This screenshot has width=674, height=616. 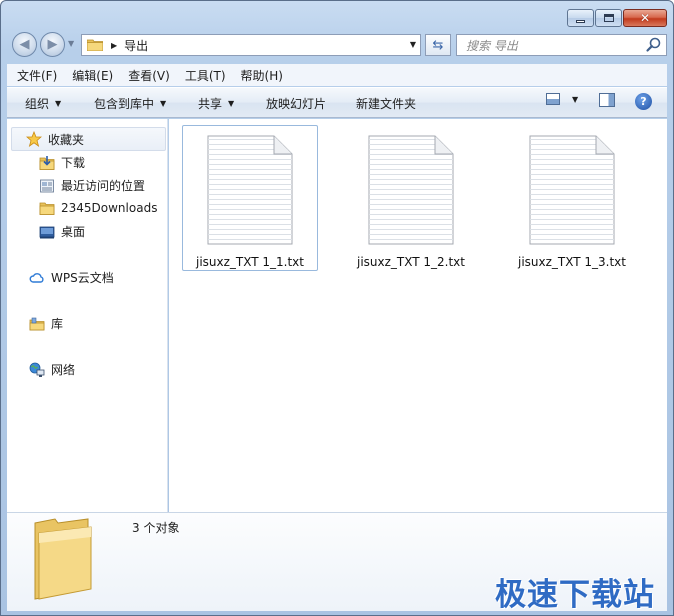 I want to click on item-count: 3 个对象, so click(x=156, y=528).